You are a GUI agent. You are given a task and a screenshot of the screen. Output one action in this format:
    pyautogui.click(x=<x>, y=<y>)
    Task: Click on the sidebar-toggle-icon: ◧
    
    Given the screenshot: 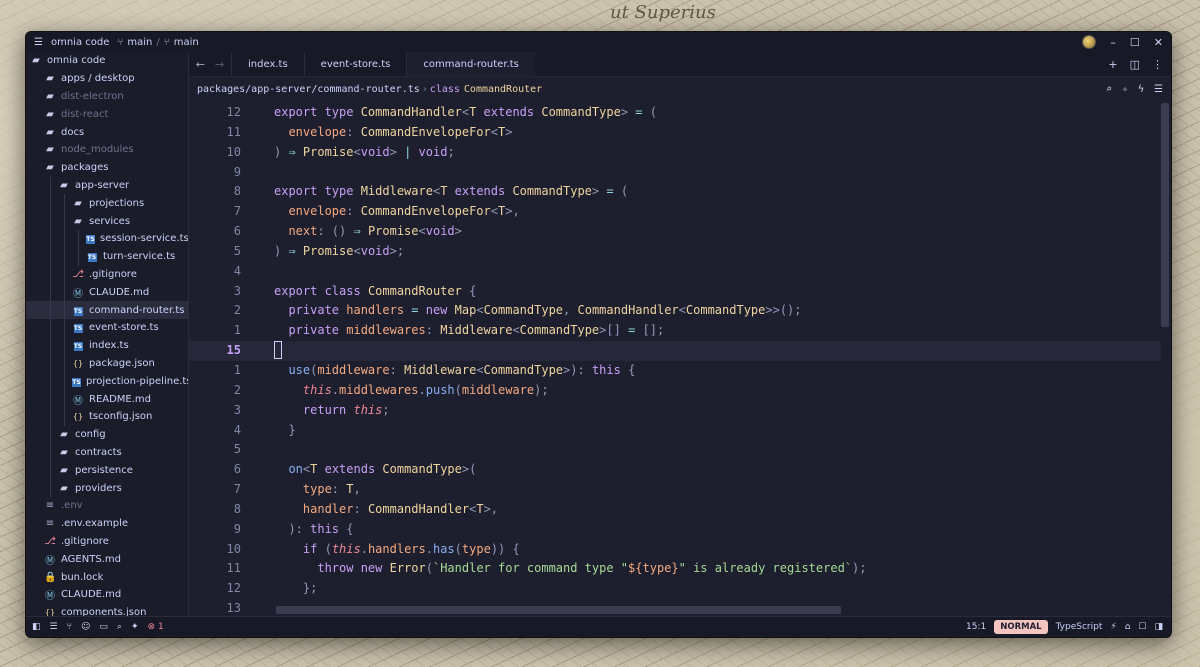 What is the action you would take?
    pyautogui.click(x=36, y=627)
    